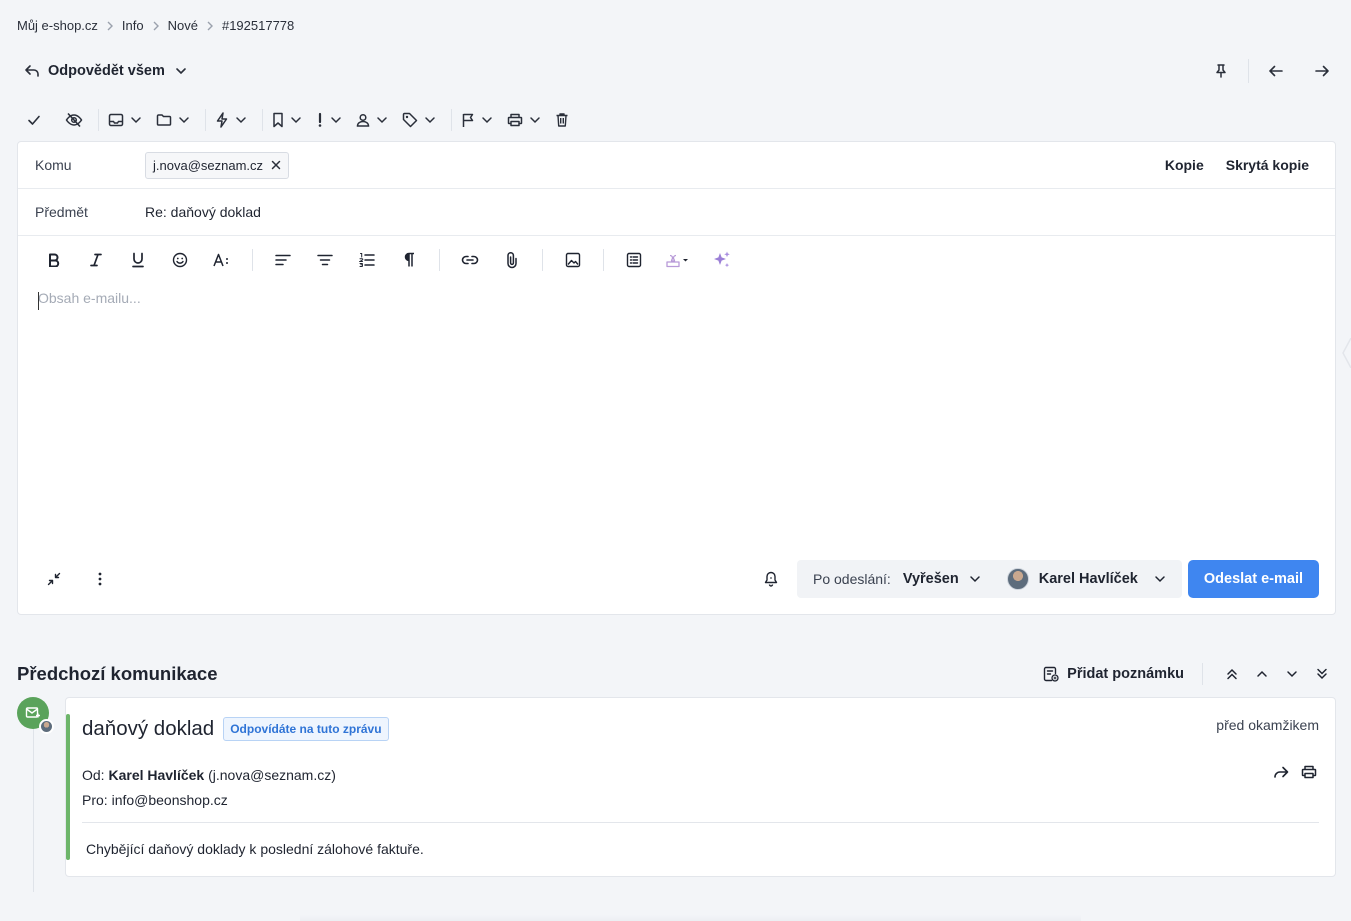 Image resolution: width=1351 pixels, height=921 pixels. Describe the element at coordinates (515, 120) in the screenshot. I see `printer-icon` at that location.